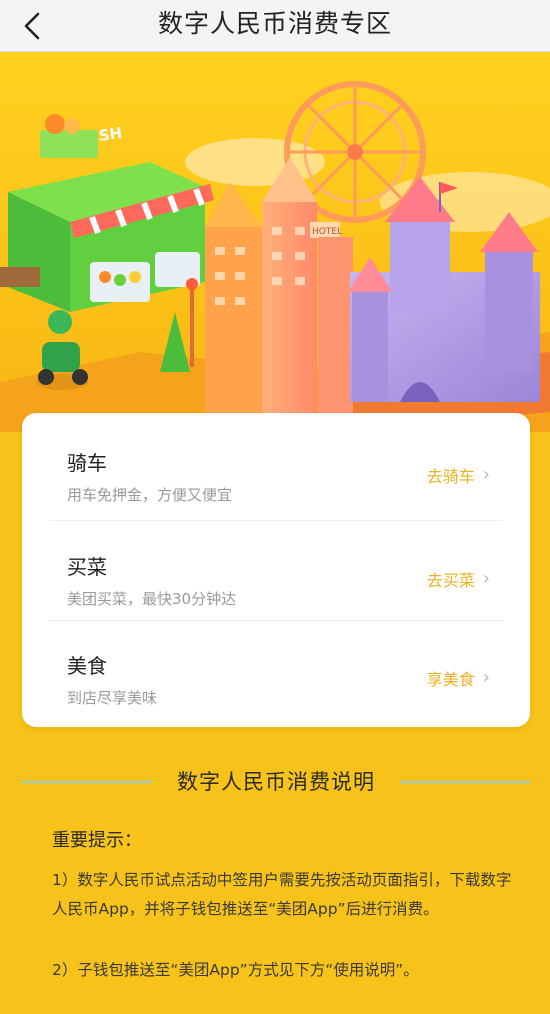 The image size is (550, 1014). What do you see at coordinates (450, 476) in the screenshot?
I see `action-label: 去骑车` at bounding box center [450, 476].